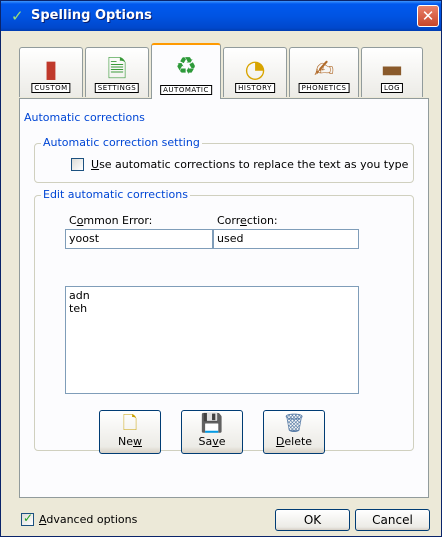  Describe the element at coordinates (212, 441) in the screenshot. I see `save-button-label: Save` at that location.